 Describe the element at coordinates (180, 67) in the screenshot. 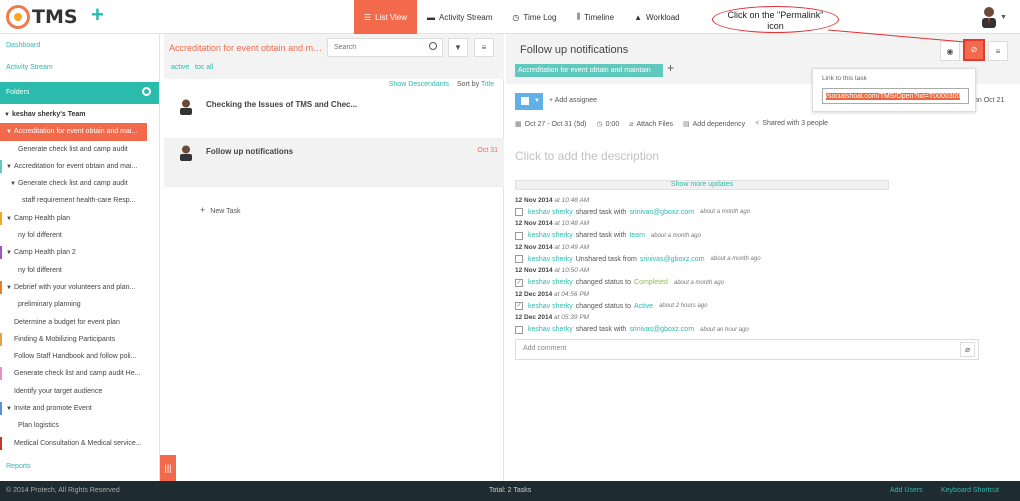

I see `tag-active: active` at that location.